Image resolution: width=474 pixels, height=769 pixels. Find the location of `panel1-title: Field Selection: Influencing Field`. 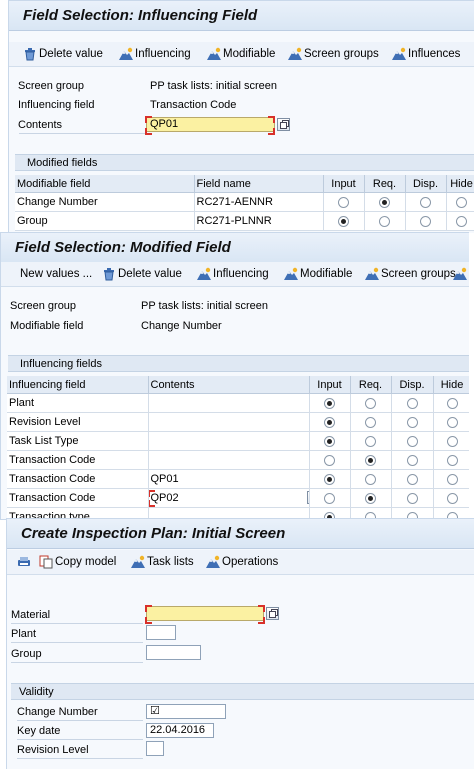

panel1-title: Field Selection: Influencing Field is located at coordinates (241, 16).